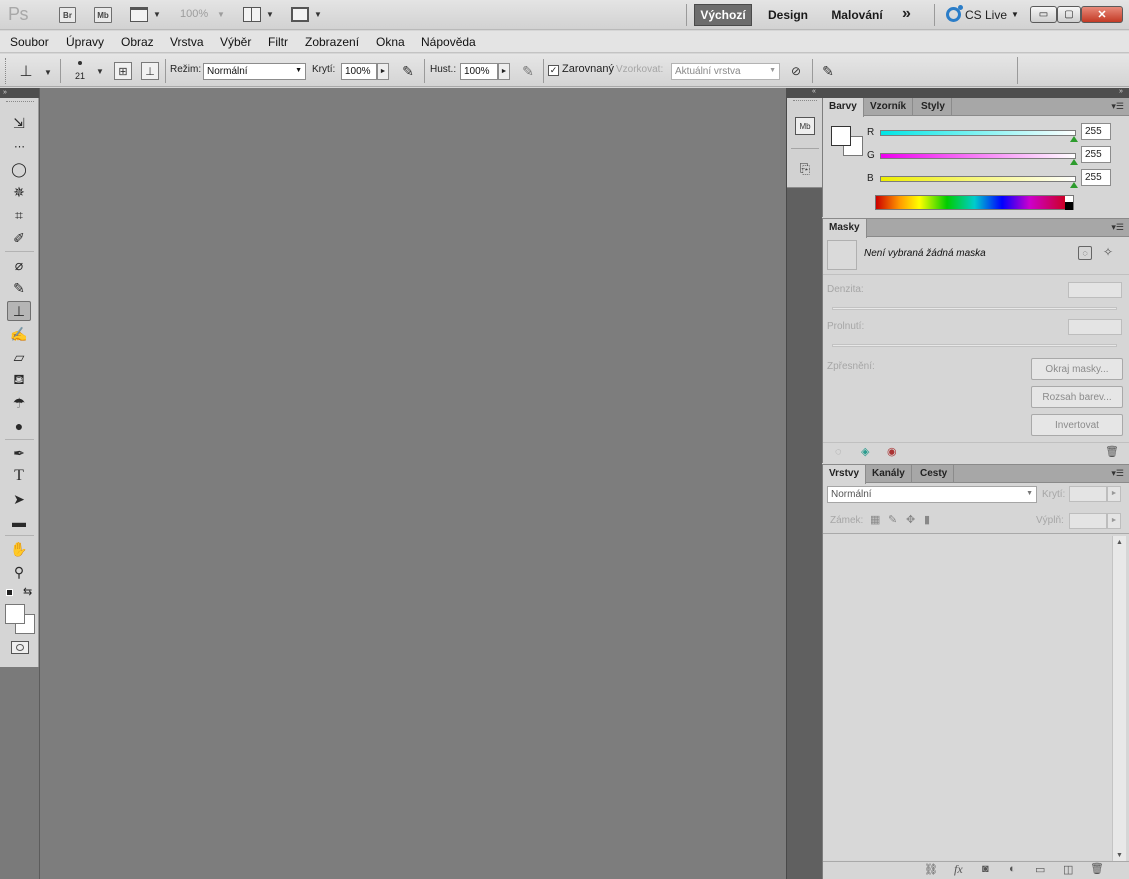 This screenshot has height=879, width=1129. What do you see at coordinates (278, 42) in the screenshot?
I see `menu-filter: Filtr` at bounding box center [278, 42].